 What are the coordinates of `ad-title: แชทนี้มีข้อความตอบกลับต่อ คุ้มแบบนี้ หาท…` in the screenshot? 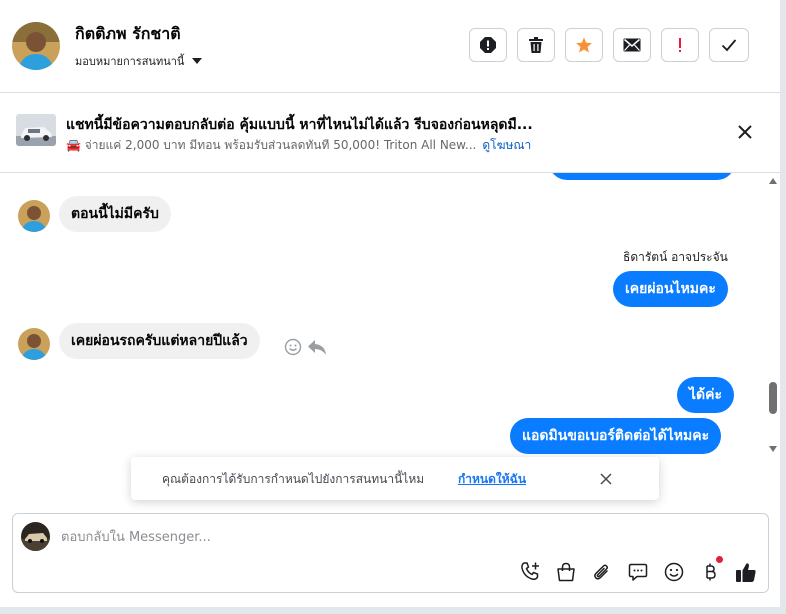 It's located at (299, 125).